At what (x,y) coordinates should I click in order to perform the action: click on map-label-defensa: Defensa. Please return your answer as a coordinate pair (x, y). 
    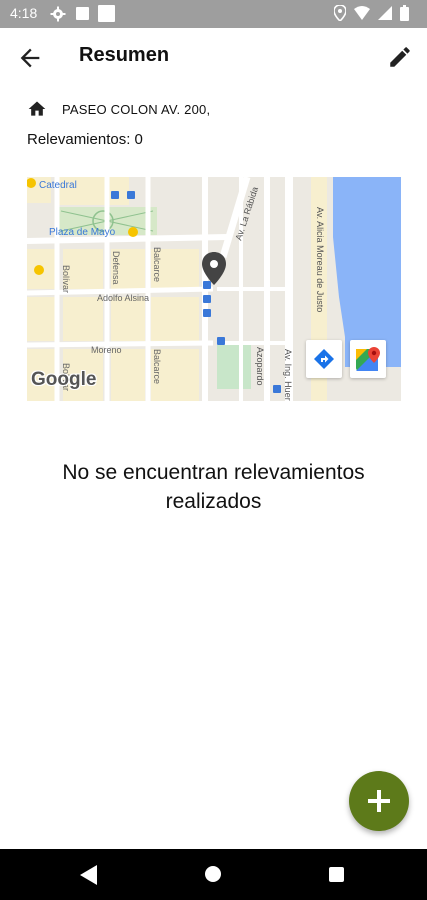
    Looking at the image, I should click on (116, 268).